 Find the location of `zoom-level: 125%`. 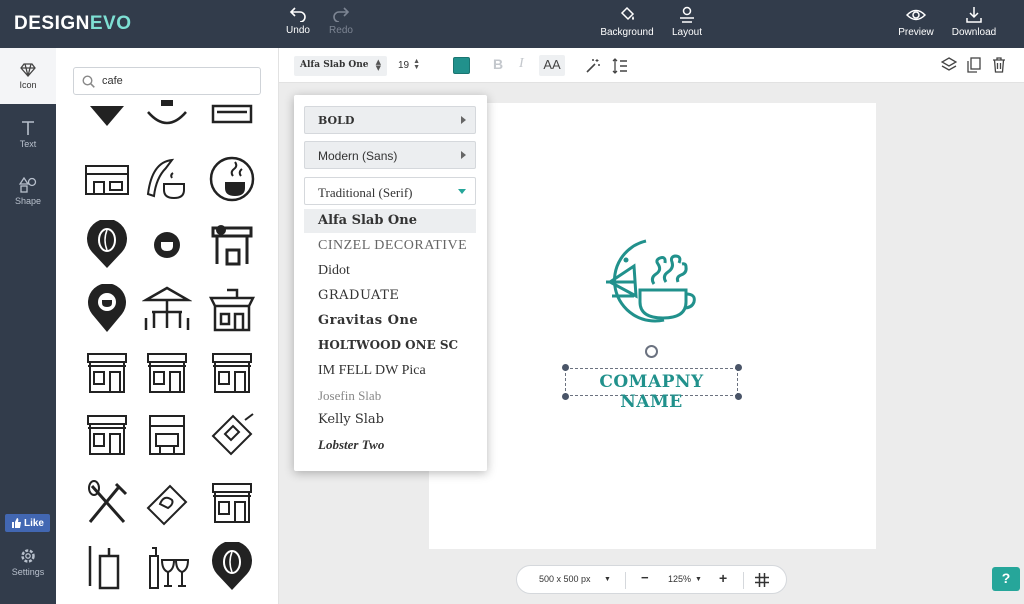

zoom-level: 125% is located at coordinates (679, 579).